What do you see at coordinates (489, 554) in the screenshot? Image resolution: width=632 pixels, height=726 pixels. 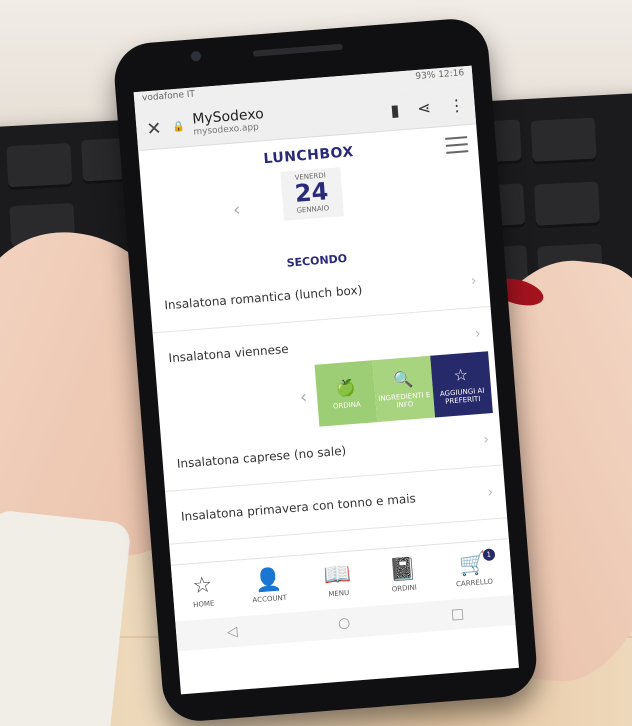 I see `cart-count-badge: 1` at bounding box center [489, 554].